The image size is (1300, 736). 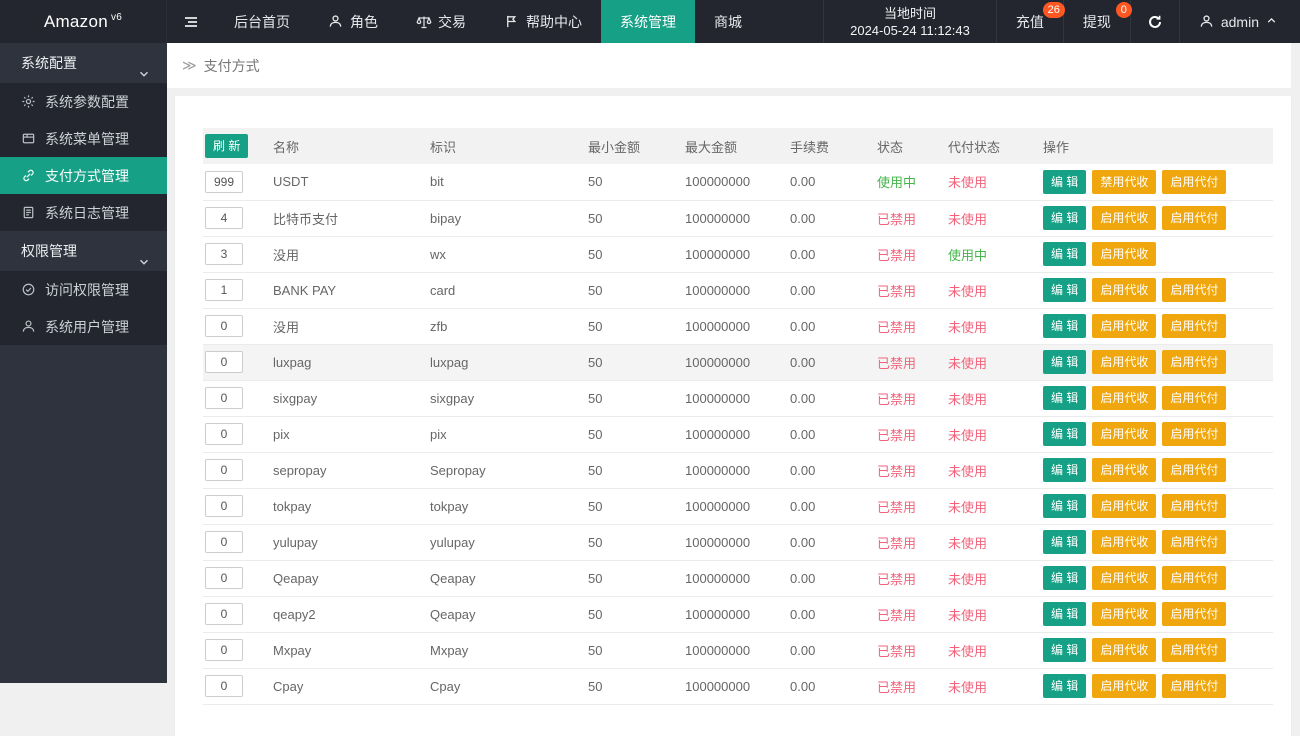 I want to click on refresh-table-button: 刷 新, so click(x=226, y=146).